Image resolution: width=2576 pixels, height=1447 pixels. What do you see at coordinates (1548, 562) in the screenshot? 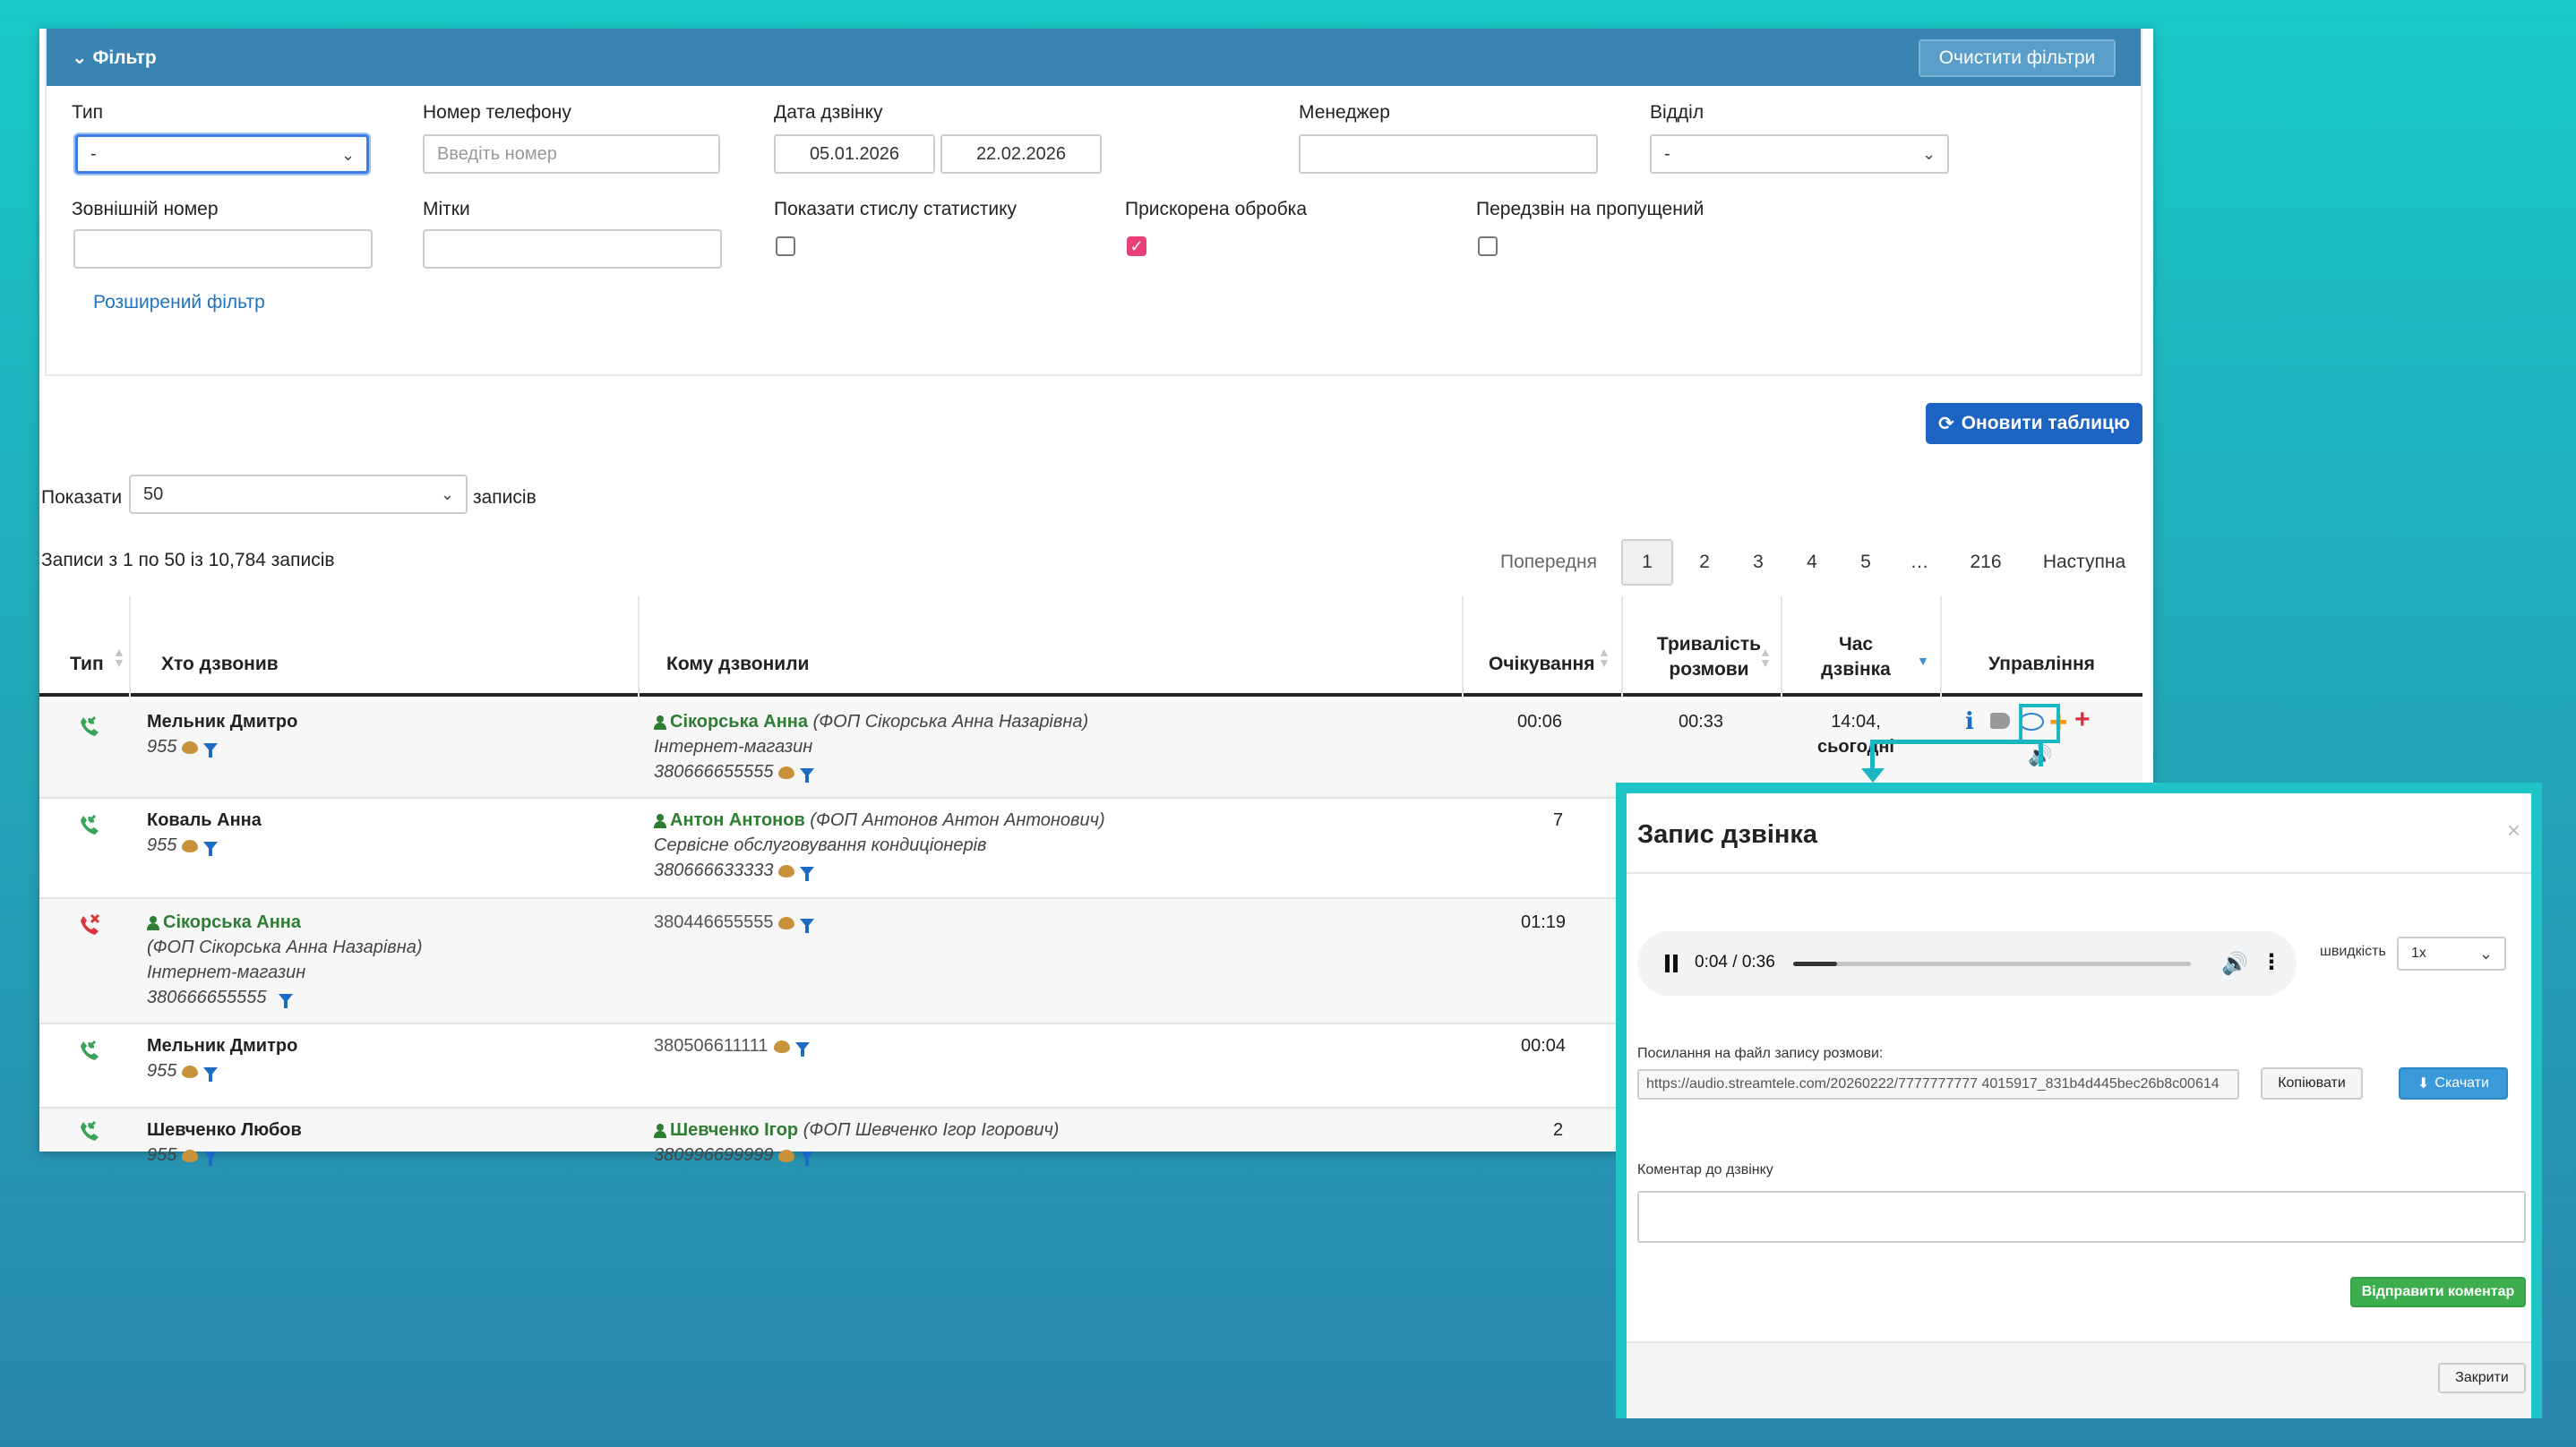
I see `prev-page-button: Попередня` at bounding box center [1548, 562].